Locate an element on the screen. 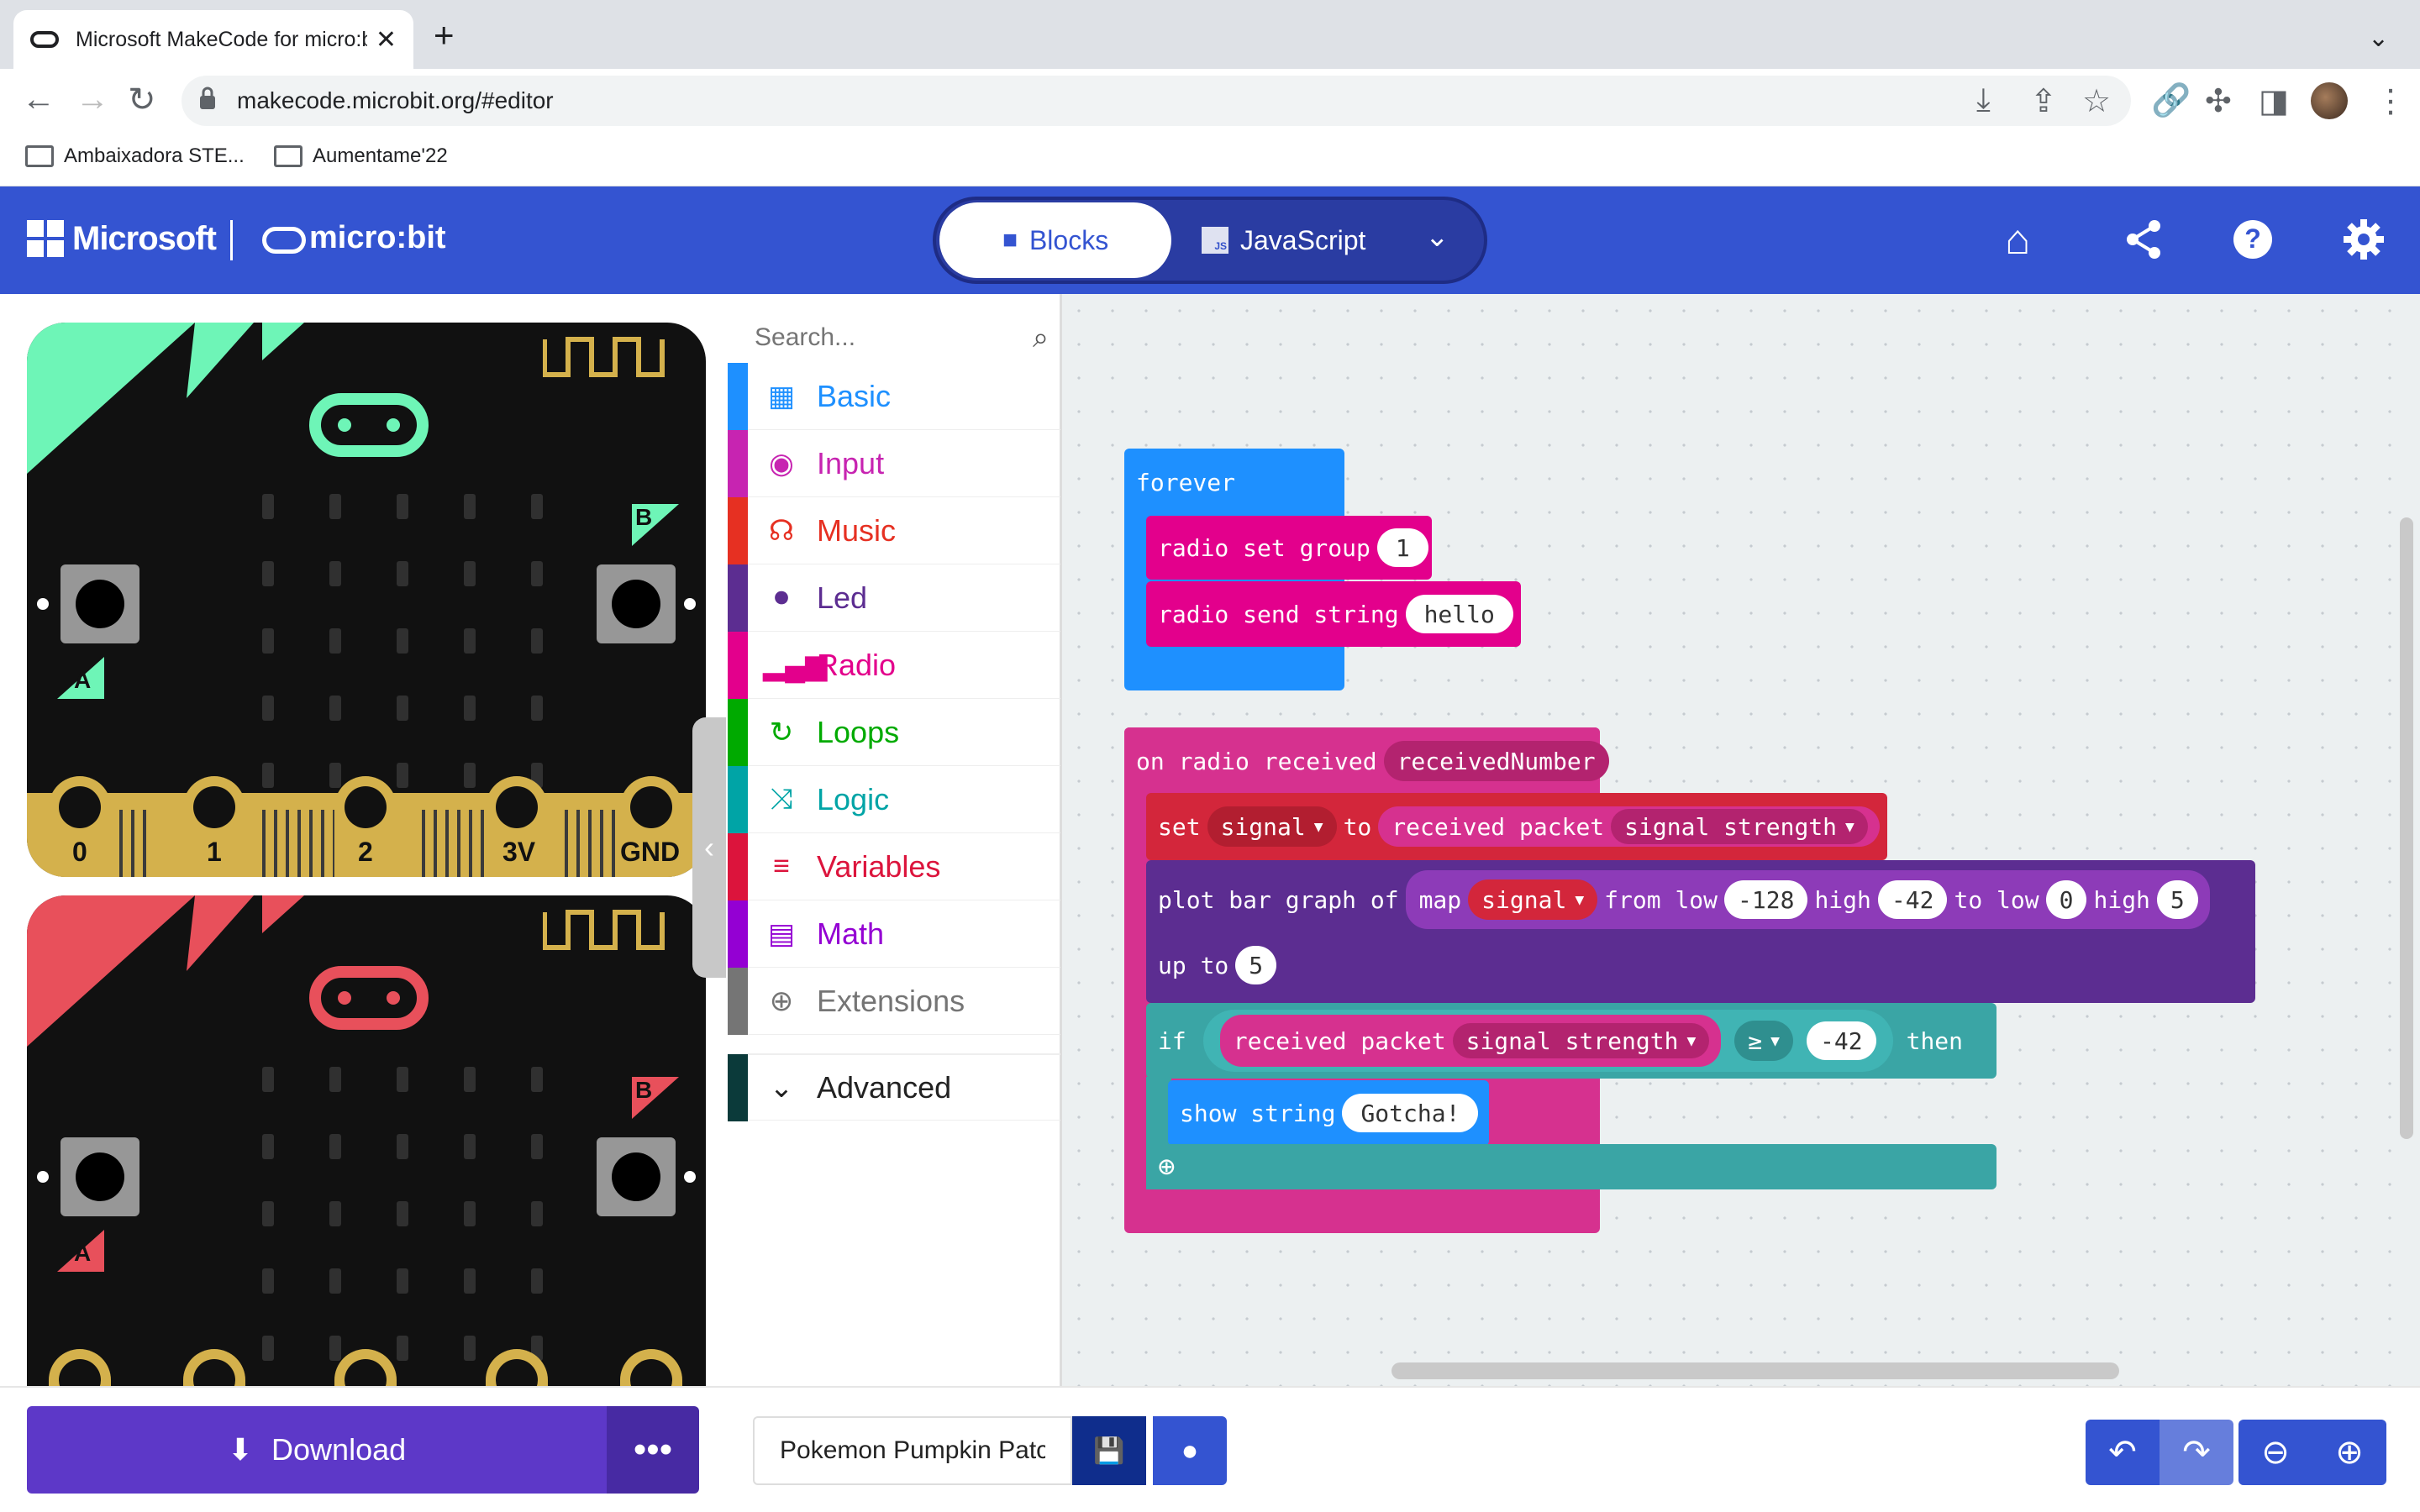  address-bar: makecode.microbit.org/#editor is located at coordinates (1156, 101).